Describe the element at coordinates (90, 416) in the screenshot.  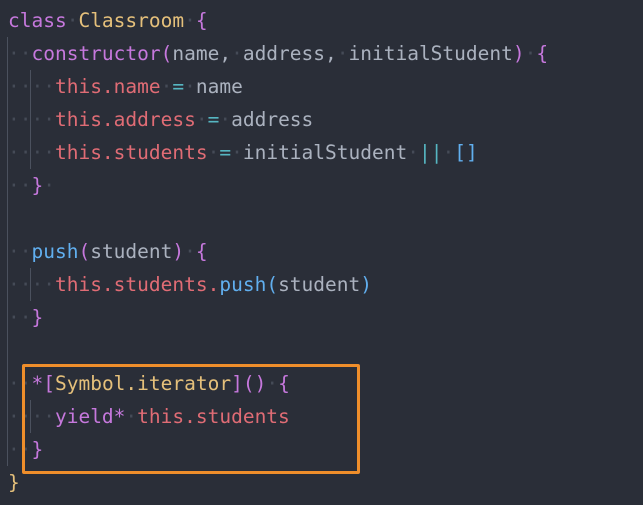
I see `code-token-kw: yield*` at that location.